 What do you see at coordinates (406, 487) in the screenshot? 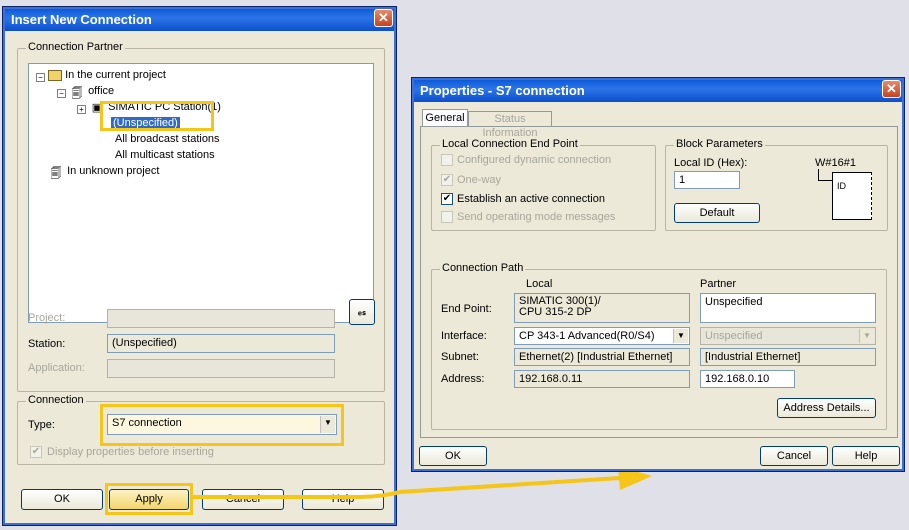
I see `arrow-line` at bounding box center [406, 487].